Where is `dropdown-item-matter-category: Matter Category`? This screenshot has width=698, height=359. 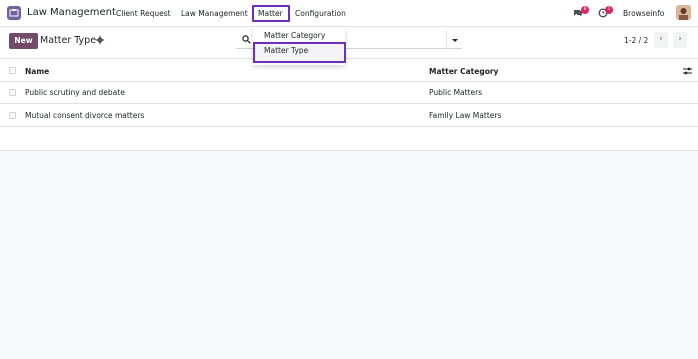
dropdown-item-matter-category: Matter Category is located at coordinates (294, 35).